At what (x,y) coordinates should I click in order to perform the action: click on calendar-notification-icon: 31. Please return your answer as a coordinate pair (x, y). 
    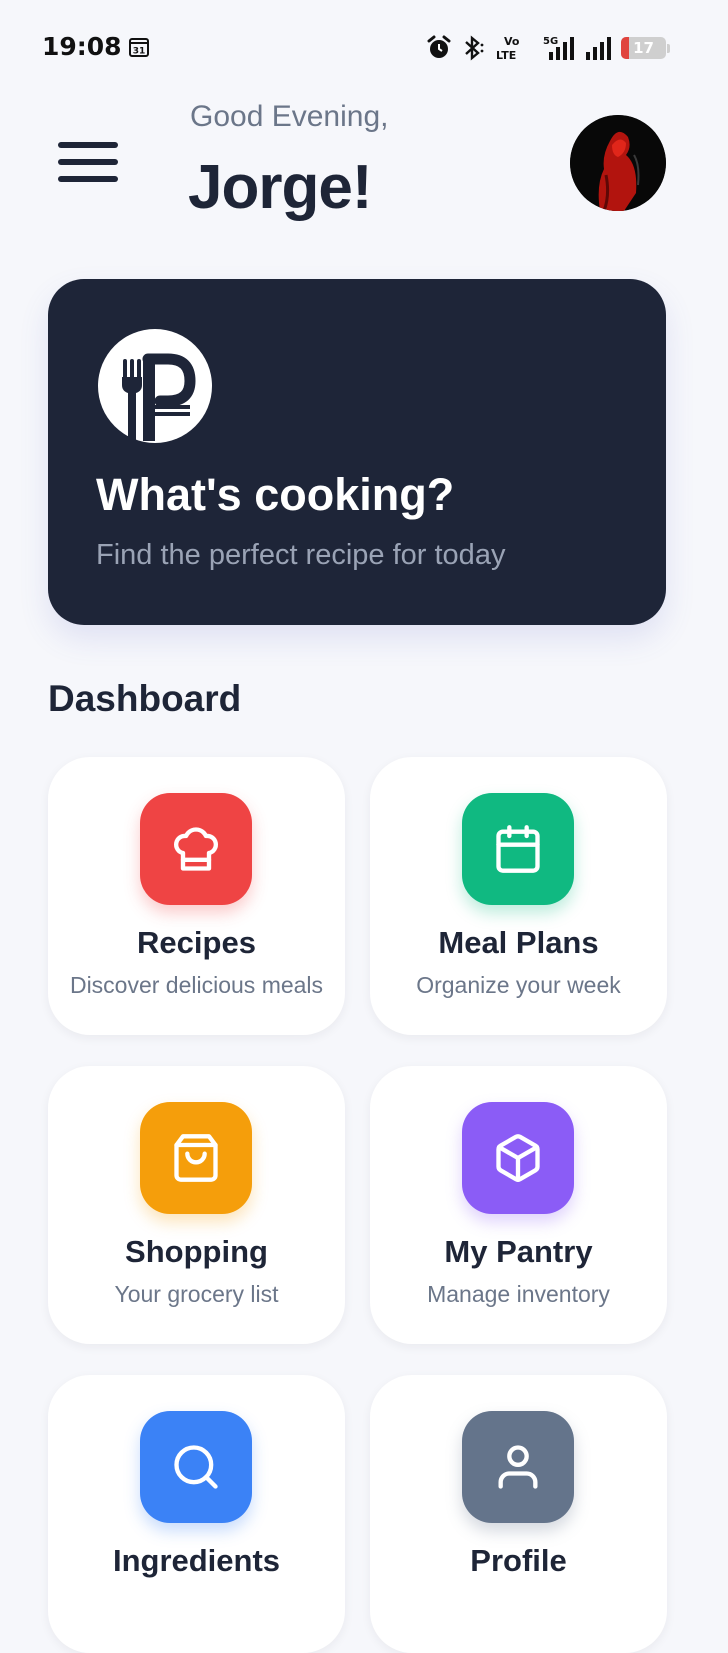
    Looking at the image, I should click on (139, 47).